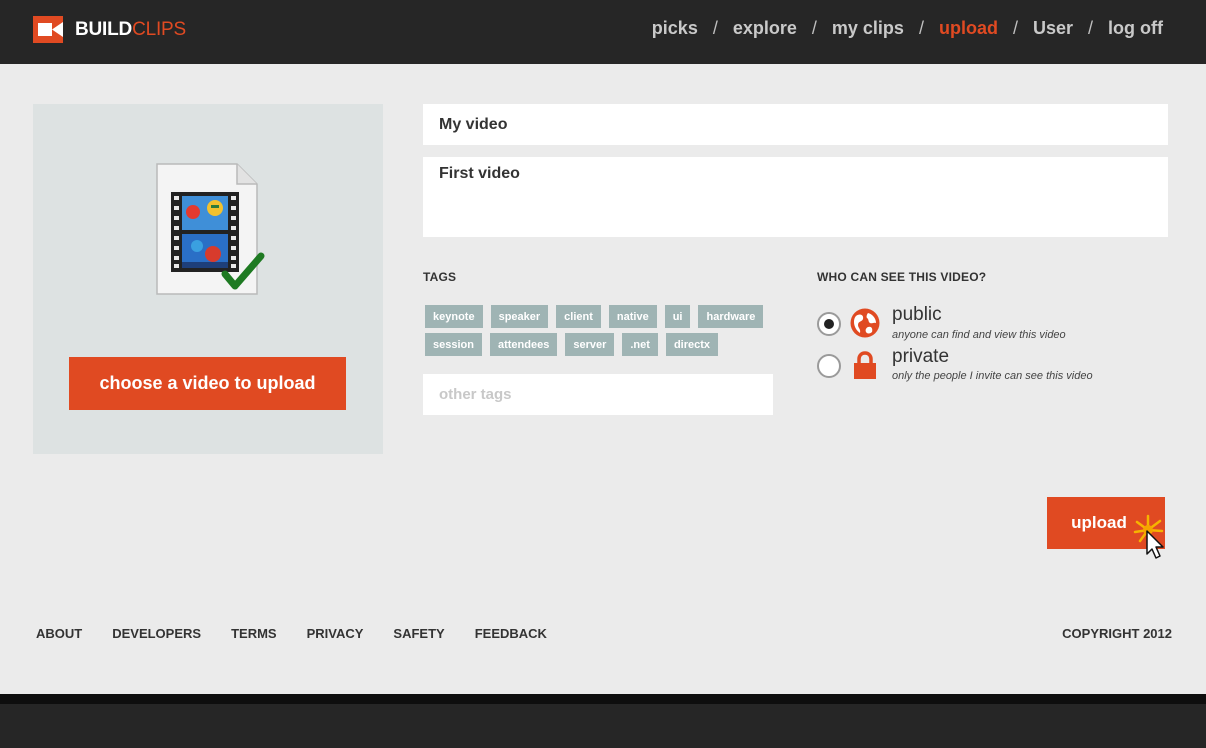 This screenshot has height=748, width=1206. What do you see at coordinates (603, 721) in the screenshot?
I see `bottom-bar` at bounding box center [603, 721].